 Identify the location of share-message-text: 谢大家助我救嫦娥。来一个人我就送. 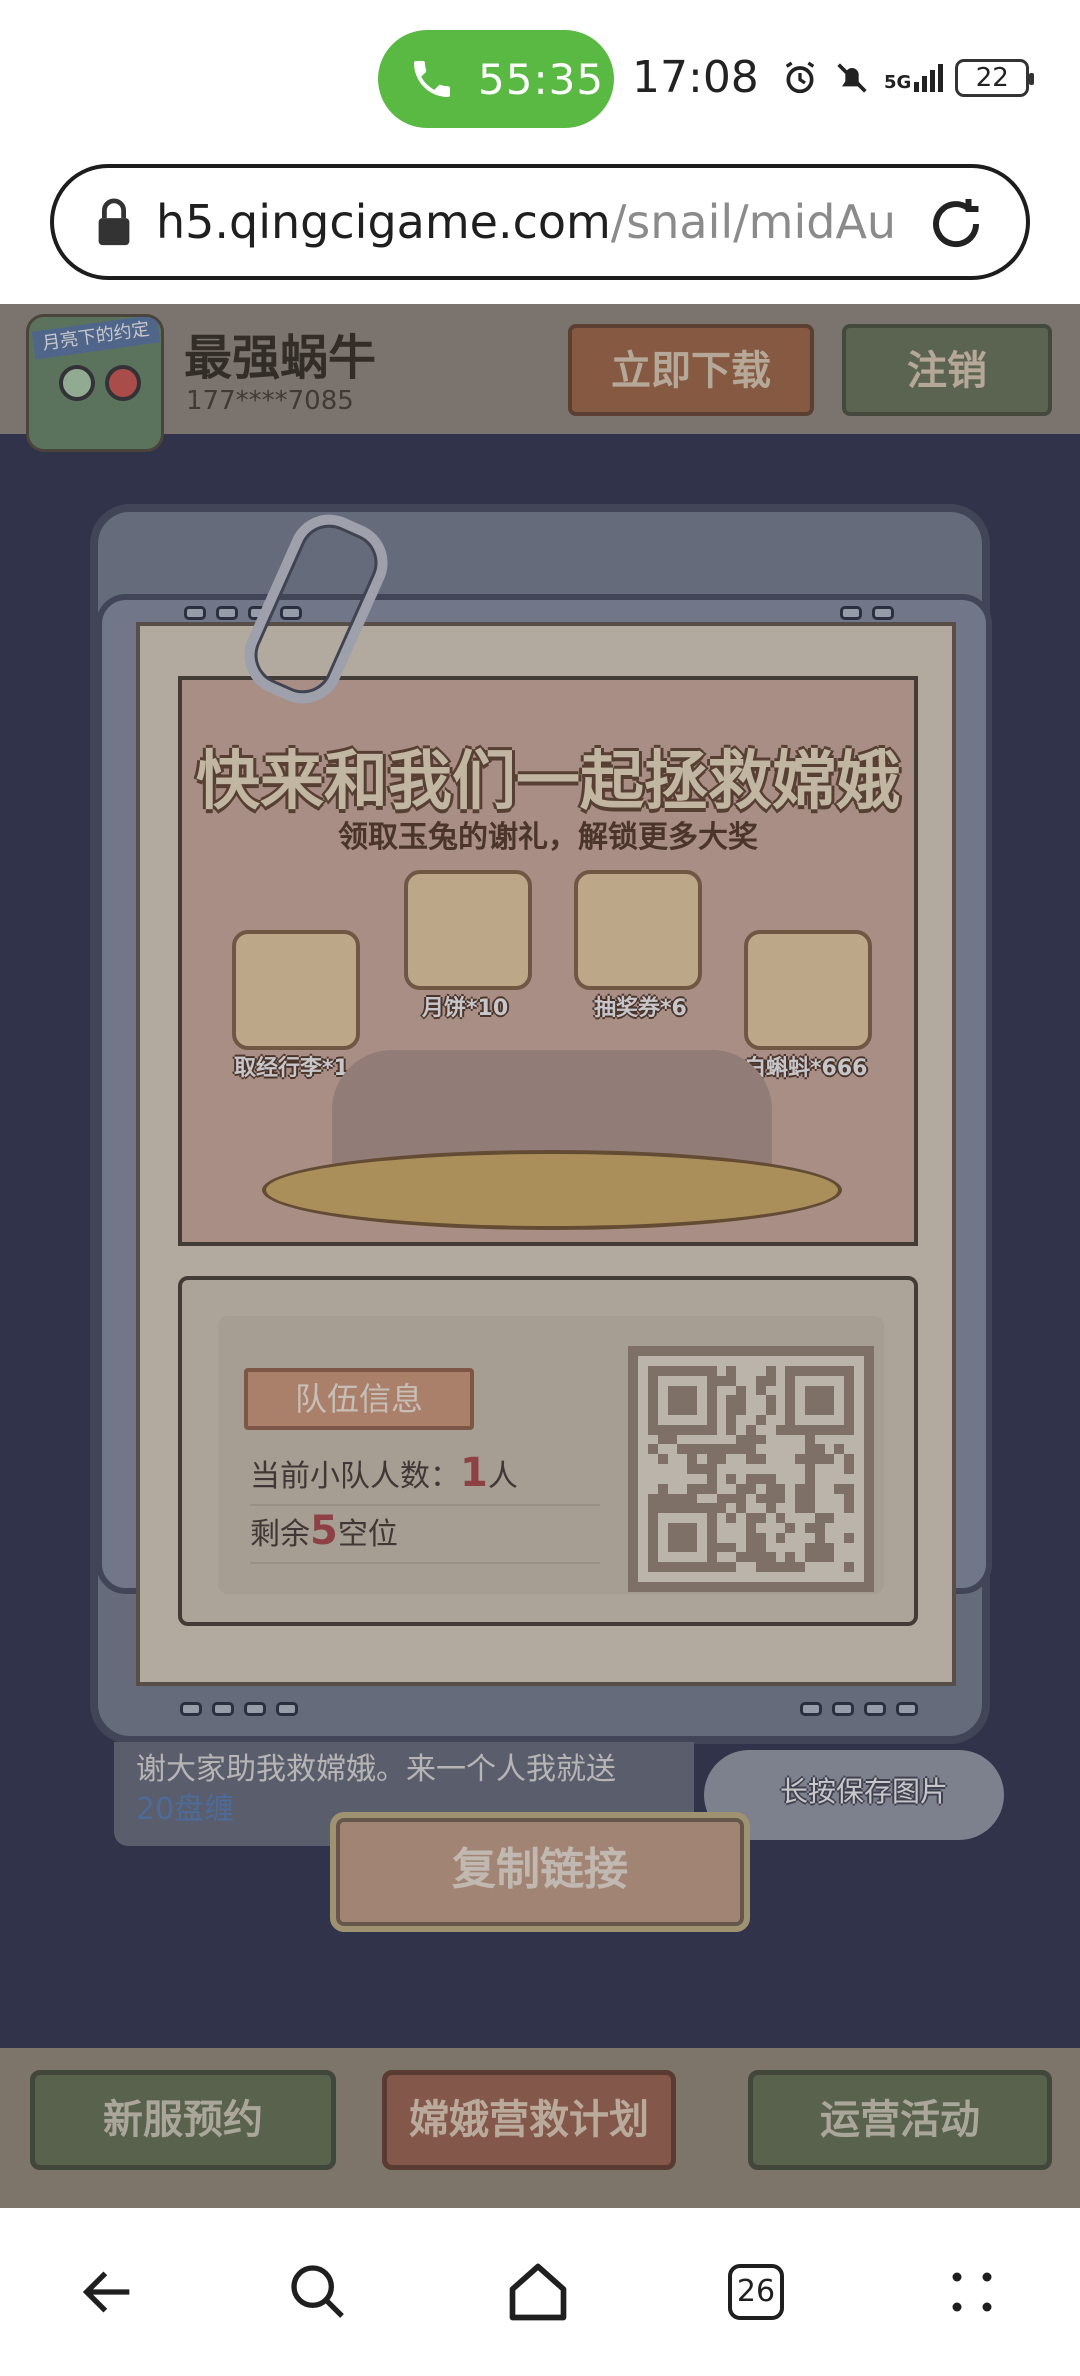
(376, 1769).